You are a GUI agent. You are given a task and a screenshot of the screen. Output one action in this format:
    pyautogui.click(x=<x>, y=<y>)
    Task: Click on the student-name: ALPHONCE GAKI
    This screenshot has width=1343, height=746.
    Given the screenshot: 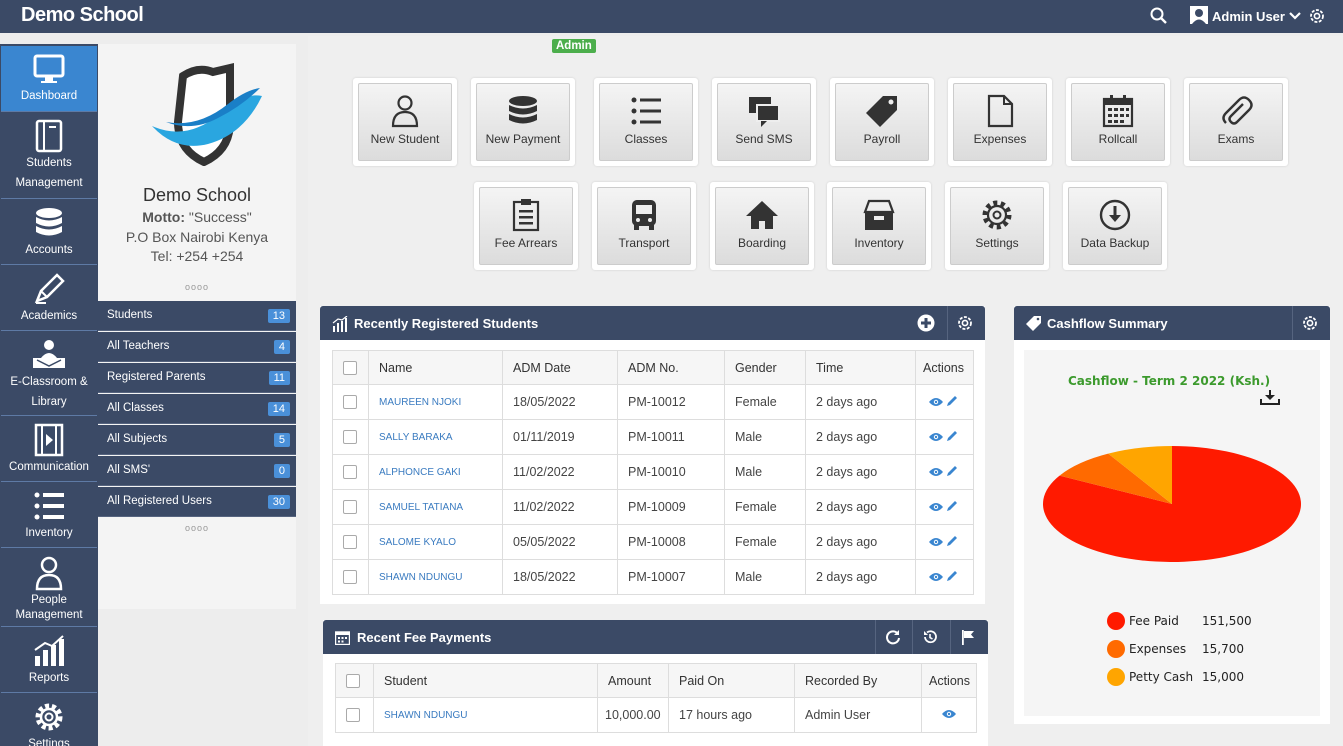 What is the action you would take?
    pyautogui.click(x=435, y=472)
    